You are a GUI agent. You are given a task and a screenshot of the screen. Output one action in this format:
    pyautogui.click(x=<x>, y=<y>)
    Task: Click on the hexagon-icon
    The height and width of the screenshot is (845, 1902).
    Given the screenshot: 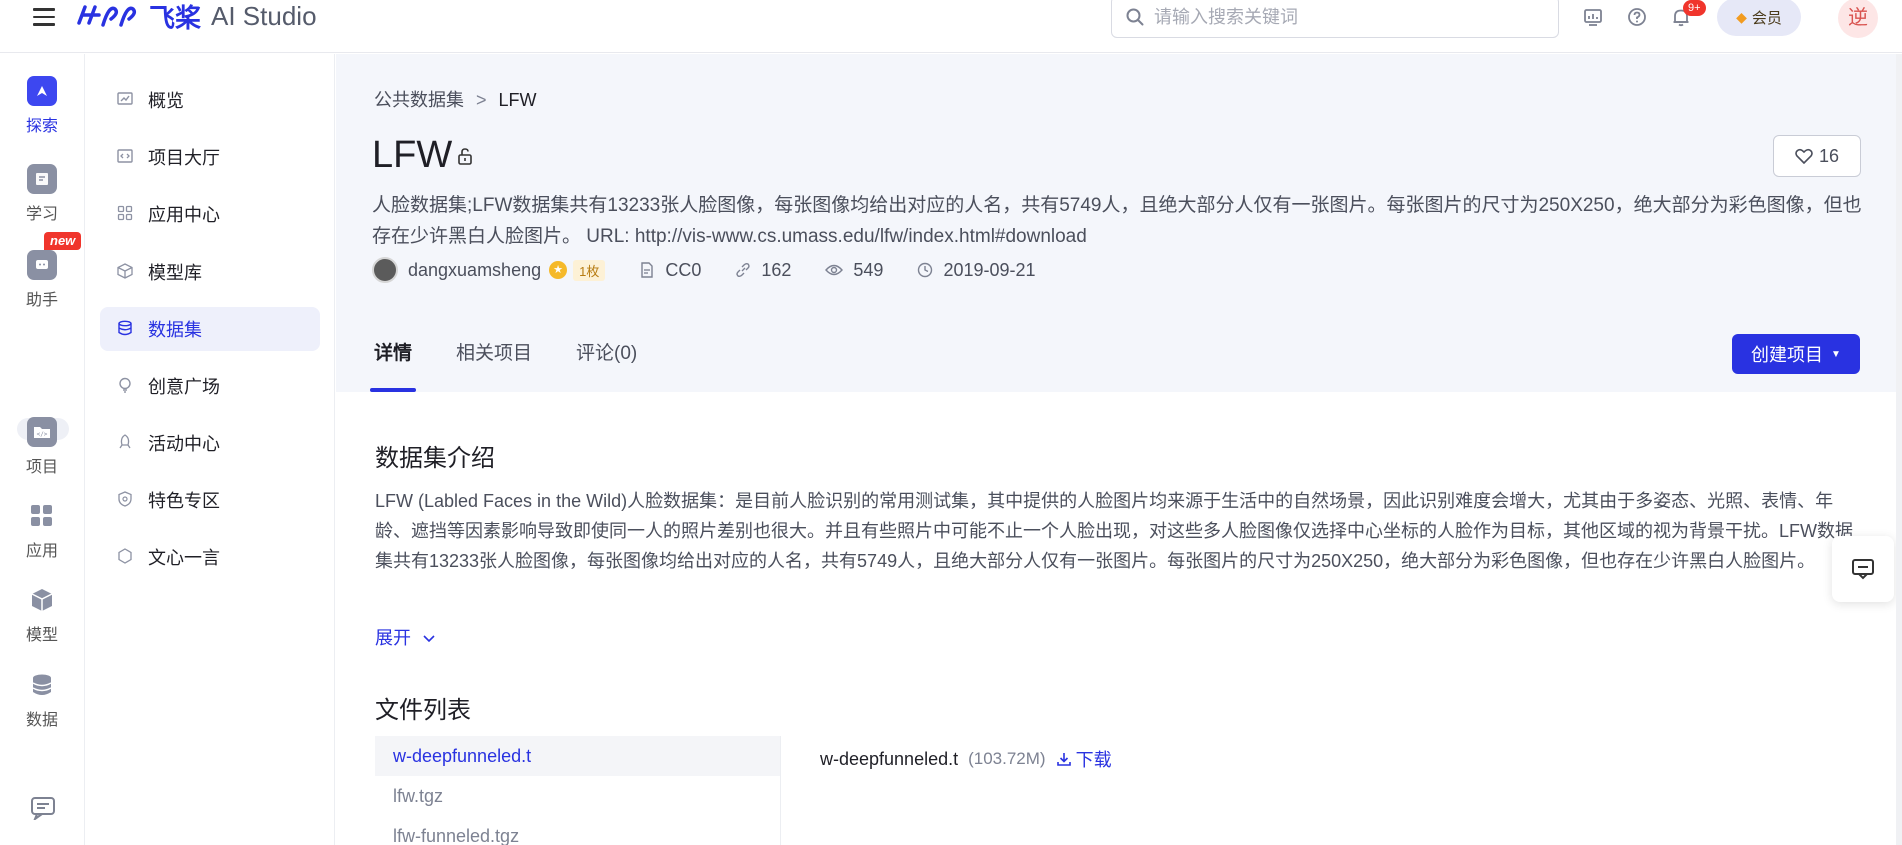 What is the action you would take?
    pyautogui.click(x=125, y=557)
    